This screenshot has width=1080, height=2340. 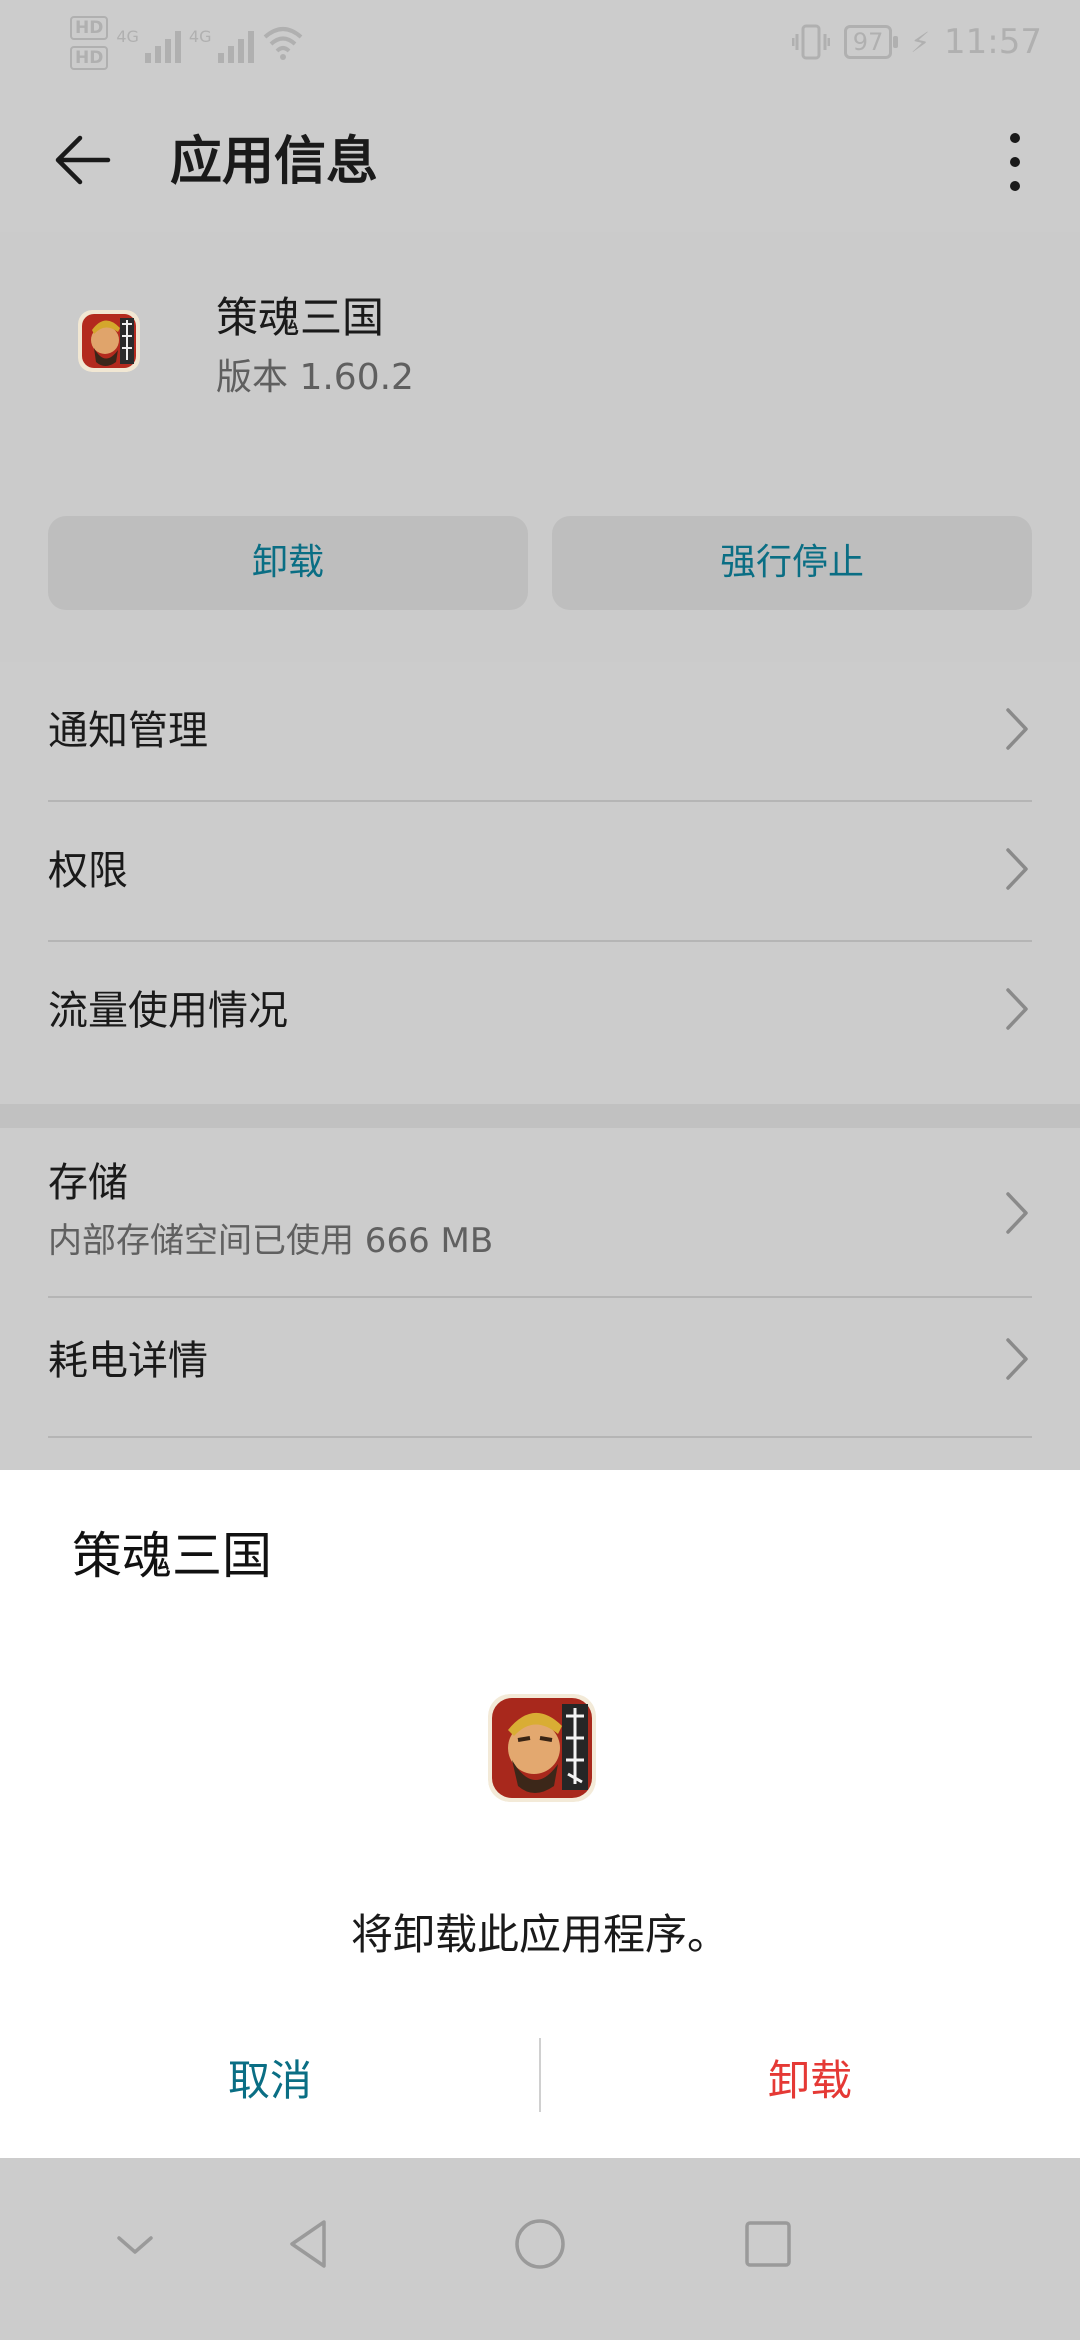 What do you see at coordinates (870, 42) in the screenshot?
I see `battery-icon: 97` at bounding box center [870, 42].